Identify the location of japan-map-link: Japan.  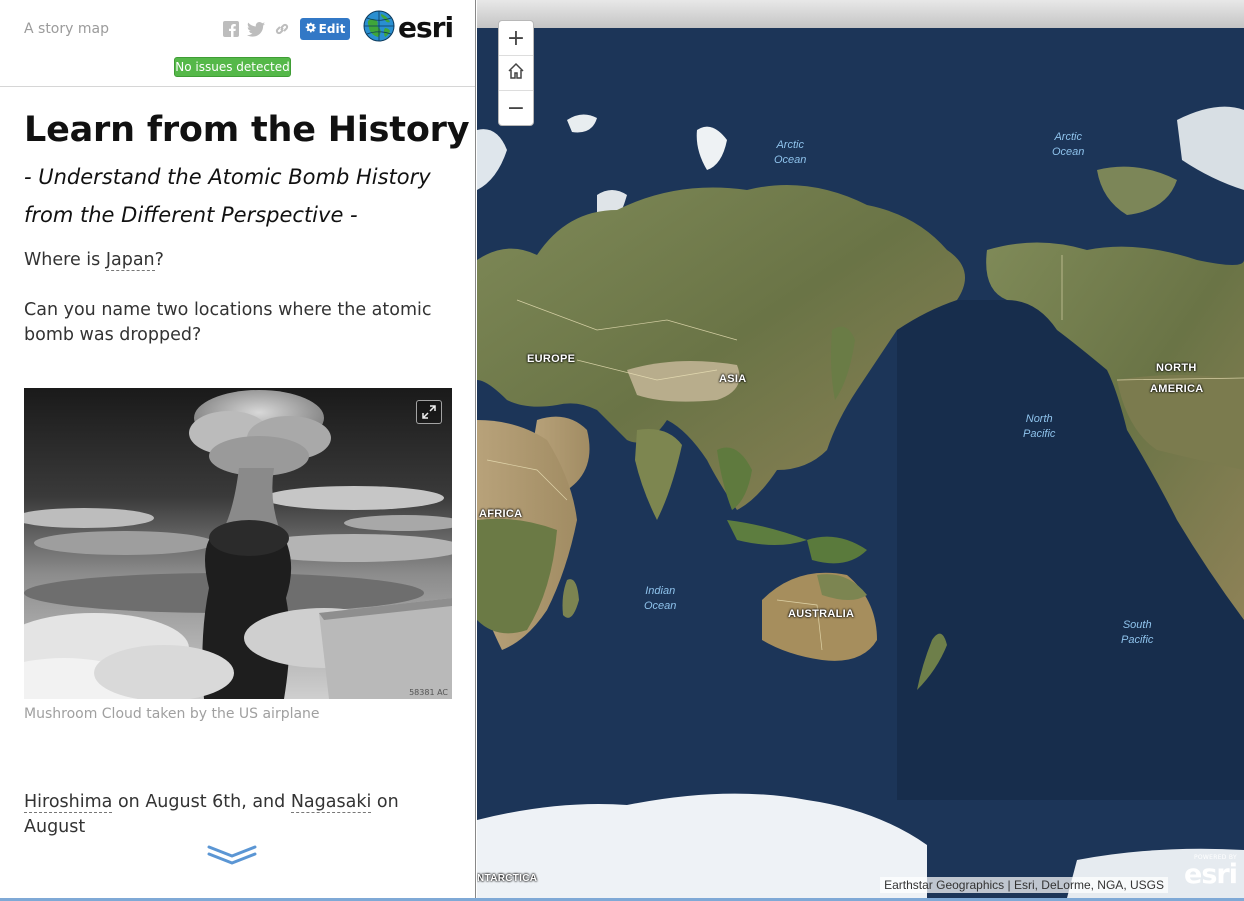
(130, 260).